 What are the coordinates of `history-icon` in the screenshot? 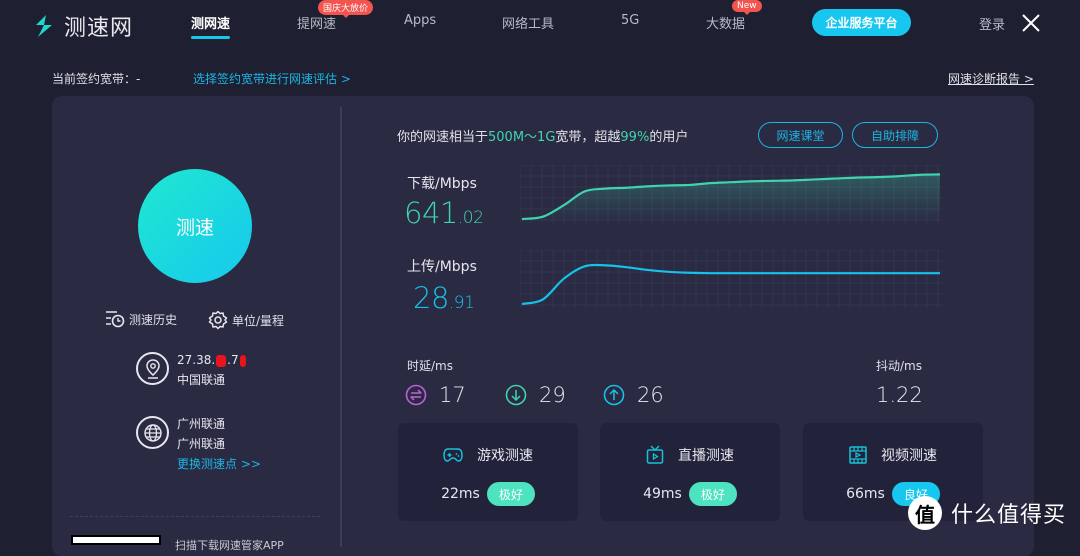 It's located at (115, 319).